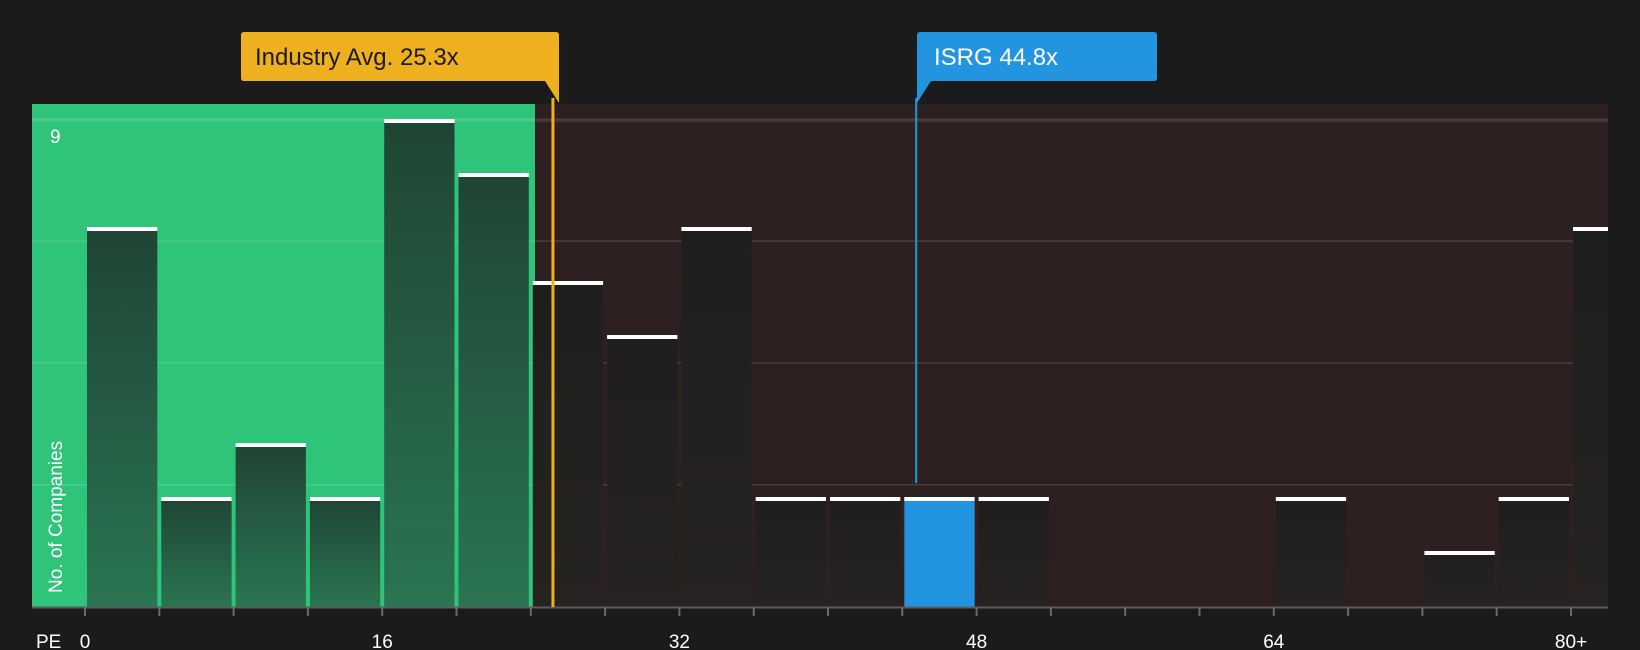  Describe the element at coordinates (1274, 641) in the screenshot. I see `x-tick-label: 64` at that location.